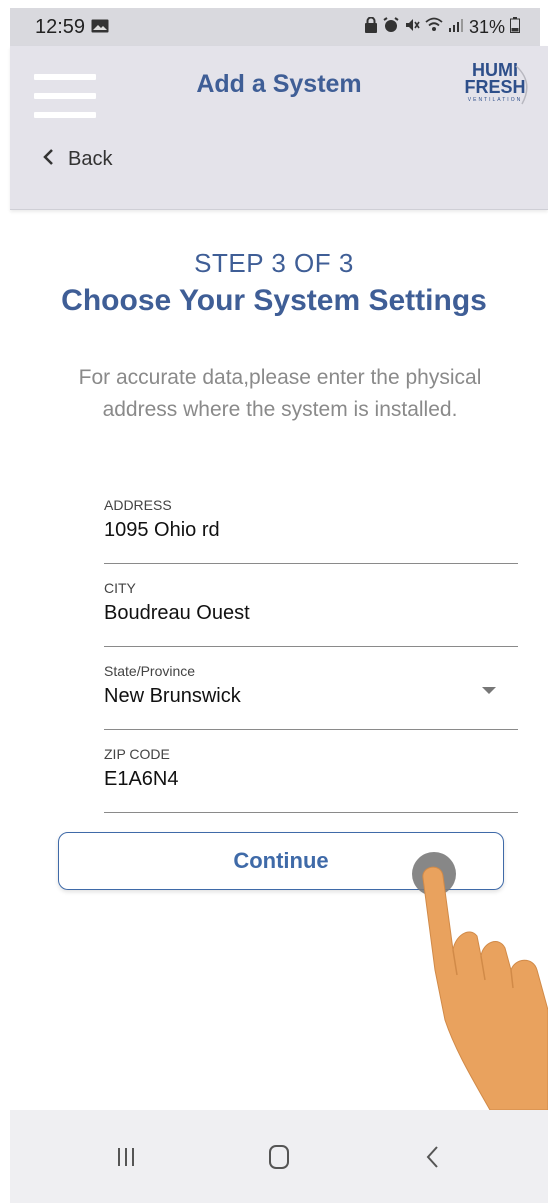  I want to click on status-bar: 12:59 31%, so click(275, 27).